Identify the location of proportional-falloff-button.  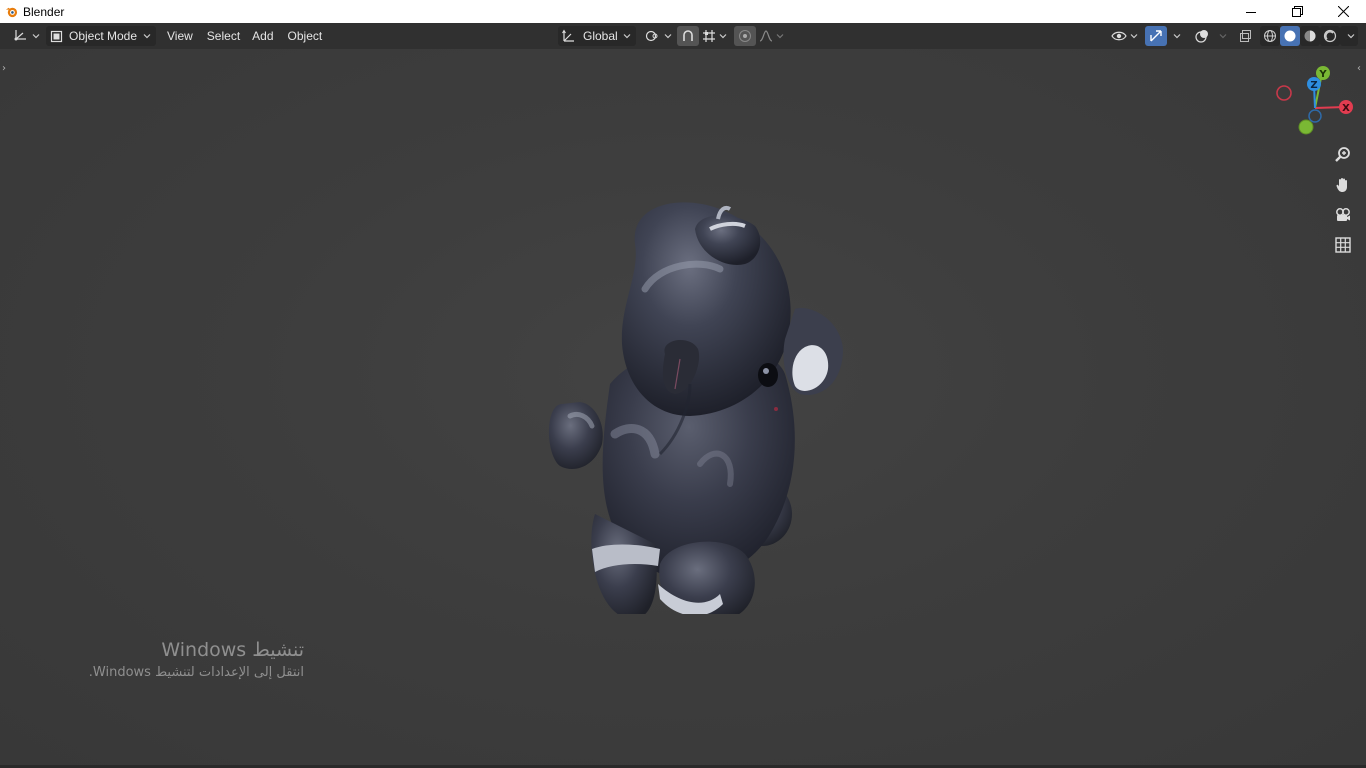
(771, 36).